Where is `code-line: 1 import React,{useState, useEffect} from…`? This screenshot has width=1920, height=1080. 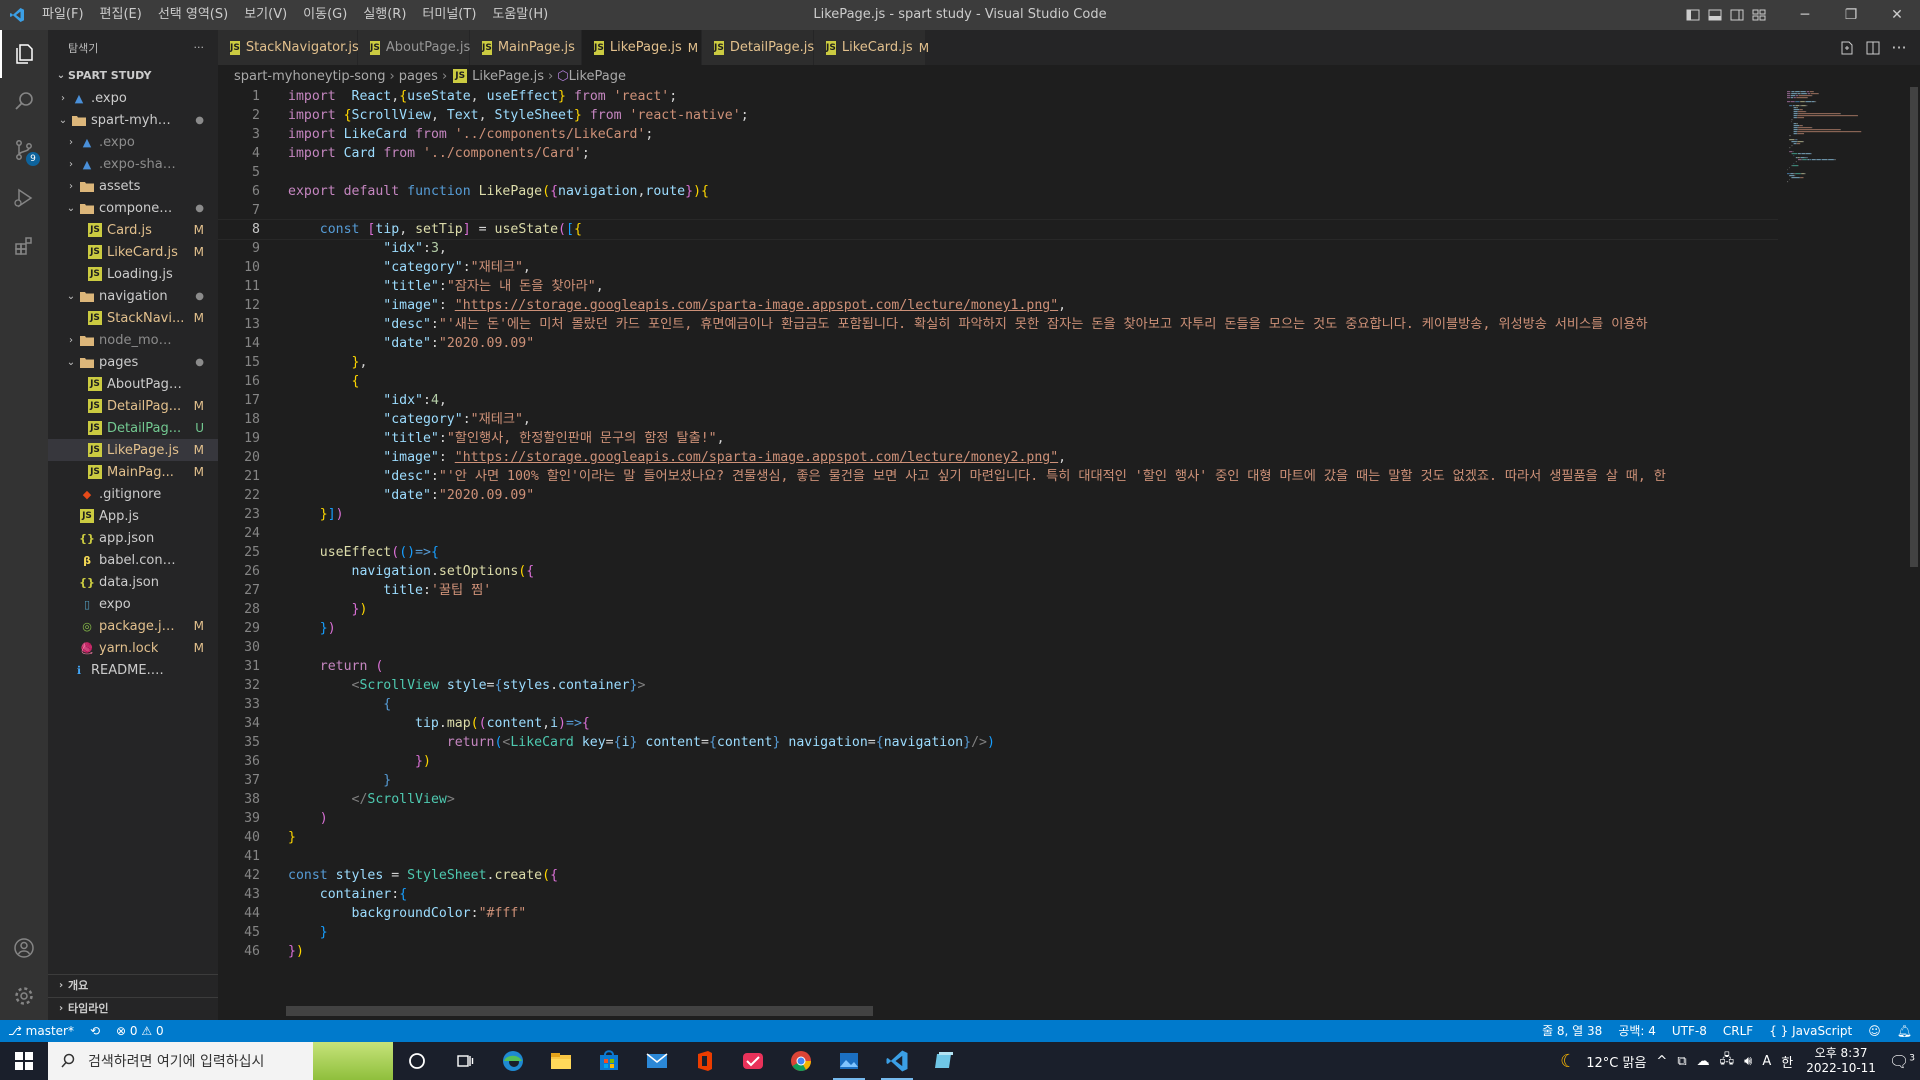
code-line: 1 import React,{useState, useEffect} from… is located at coordinates (998, 96).